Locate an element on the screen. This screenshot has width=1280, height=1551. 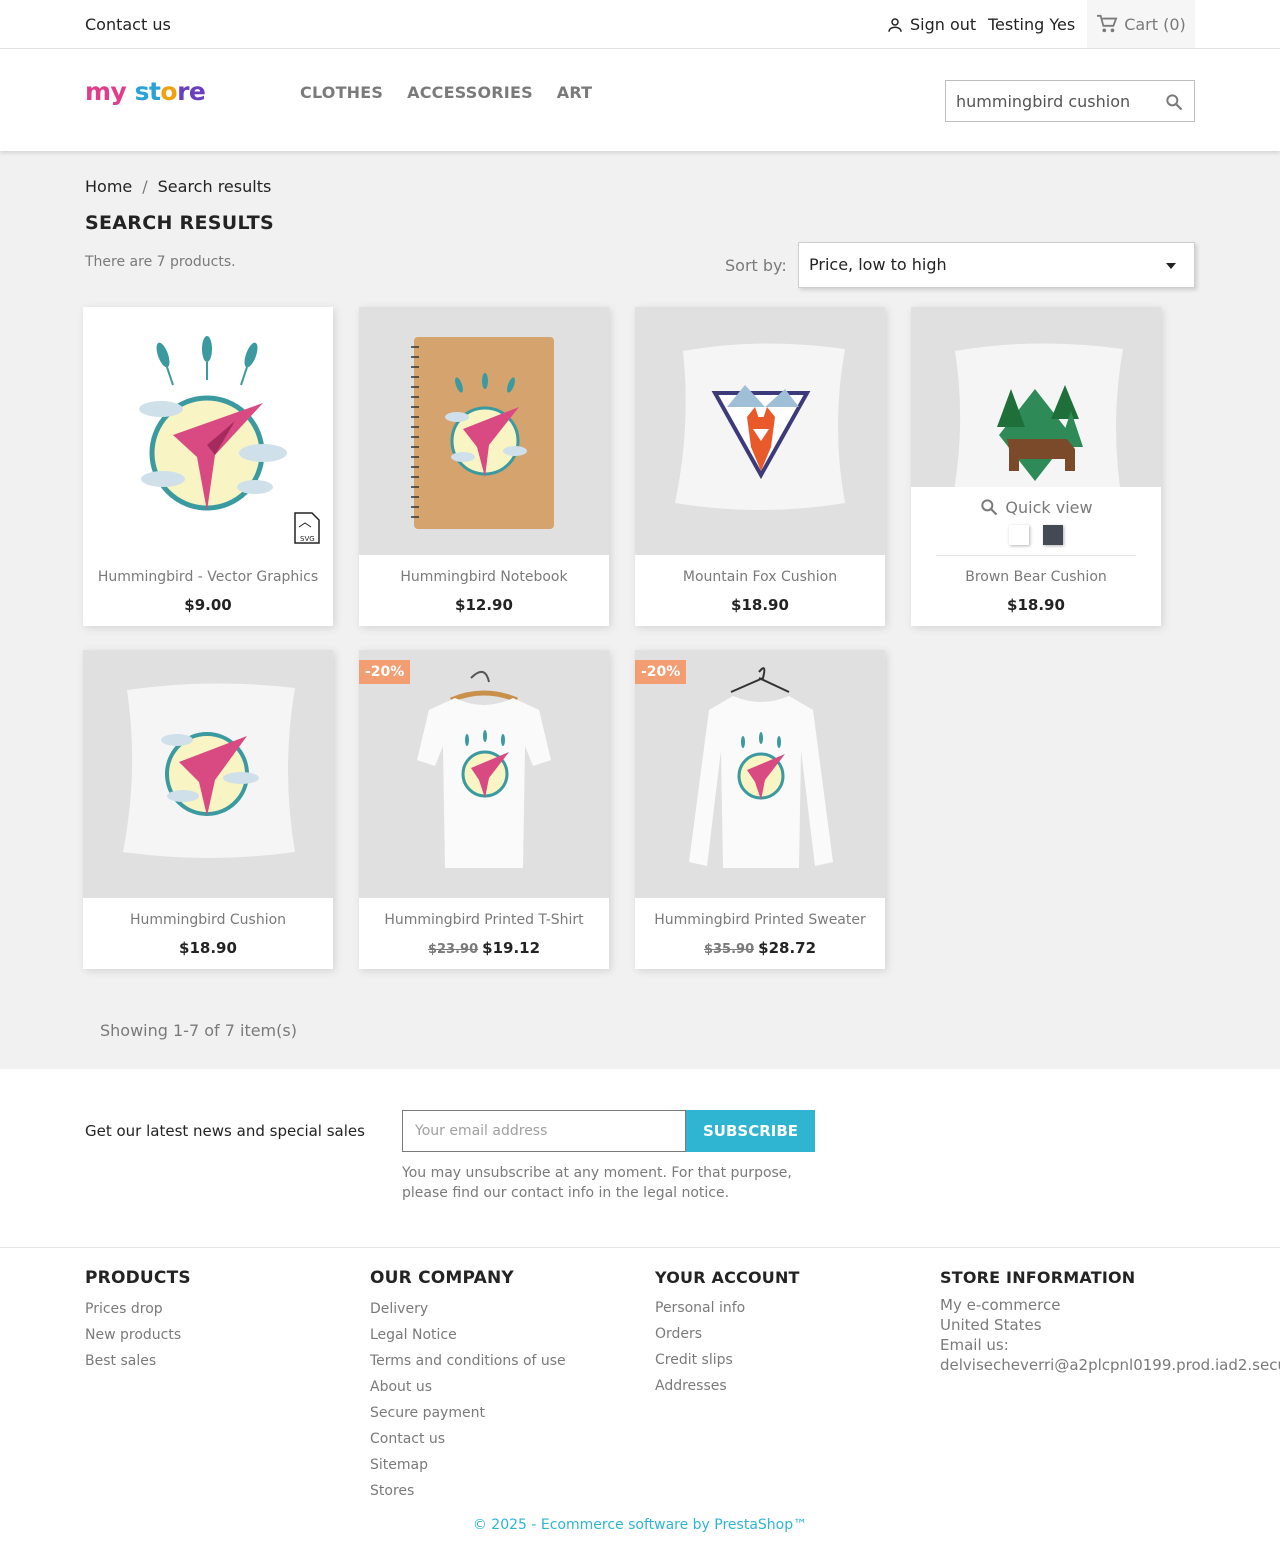
email-field is located at coordinates (544, 1131).